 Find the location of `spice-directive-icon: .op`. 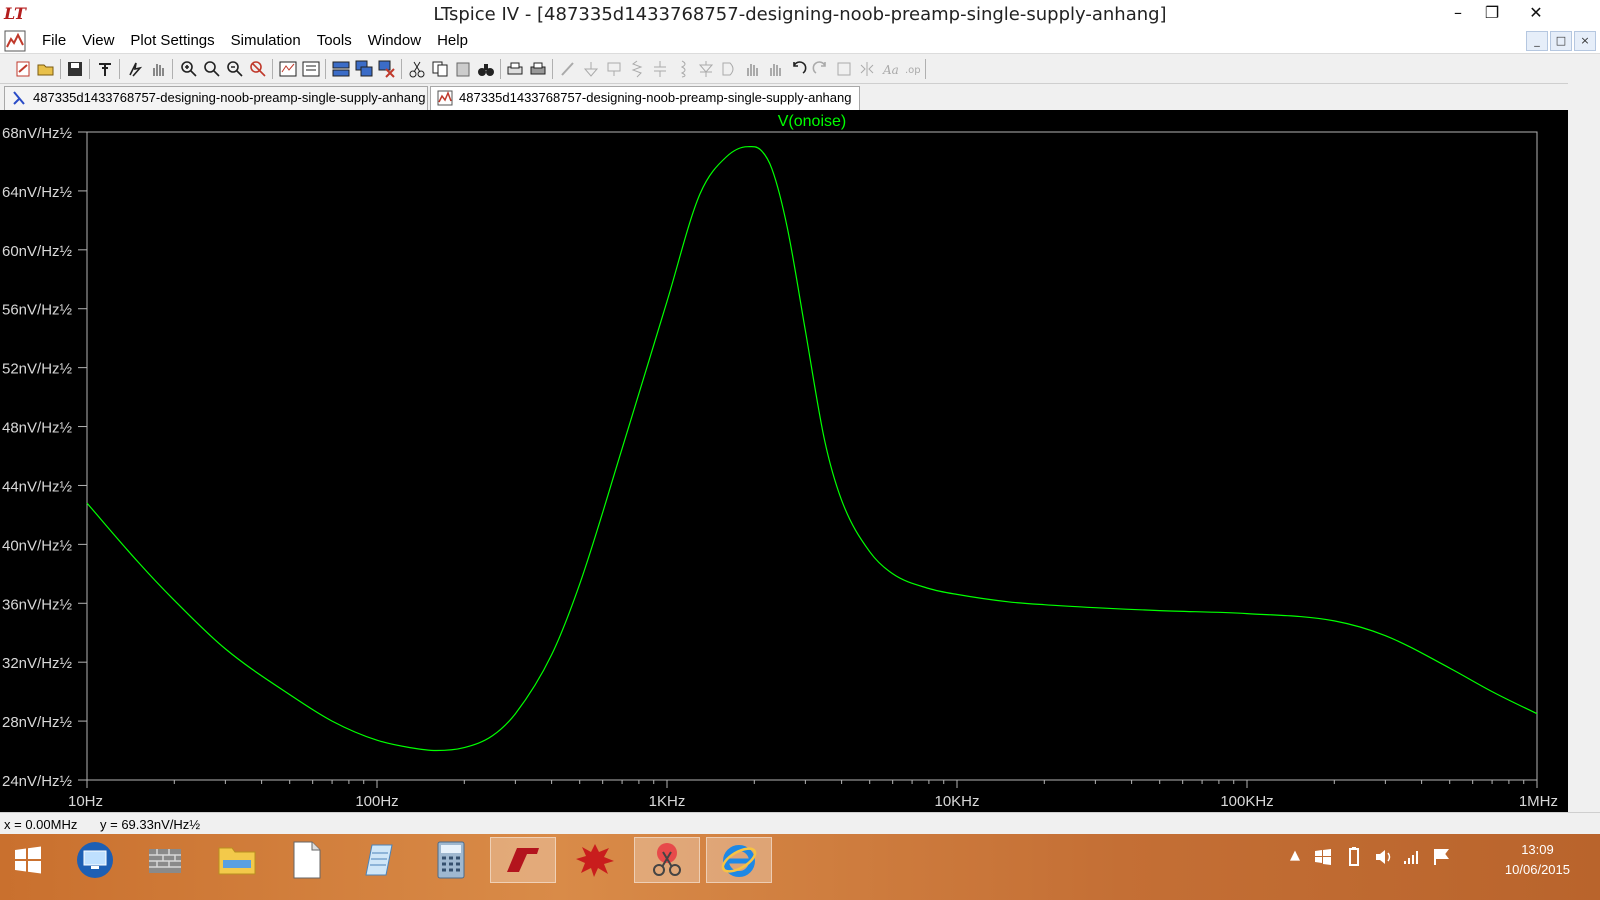

spice-directive-icon: .op is located at coordinates (913, 69).